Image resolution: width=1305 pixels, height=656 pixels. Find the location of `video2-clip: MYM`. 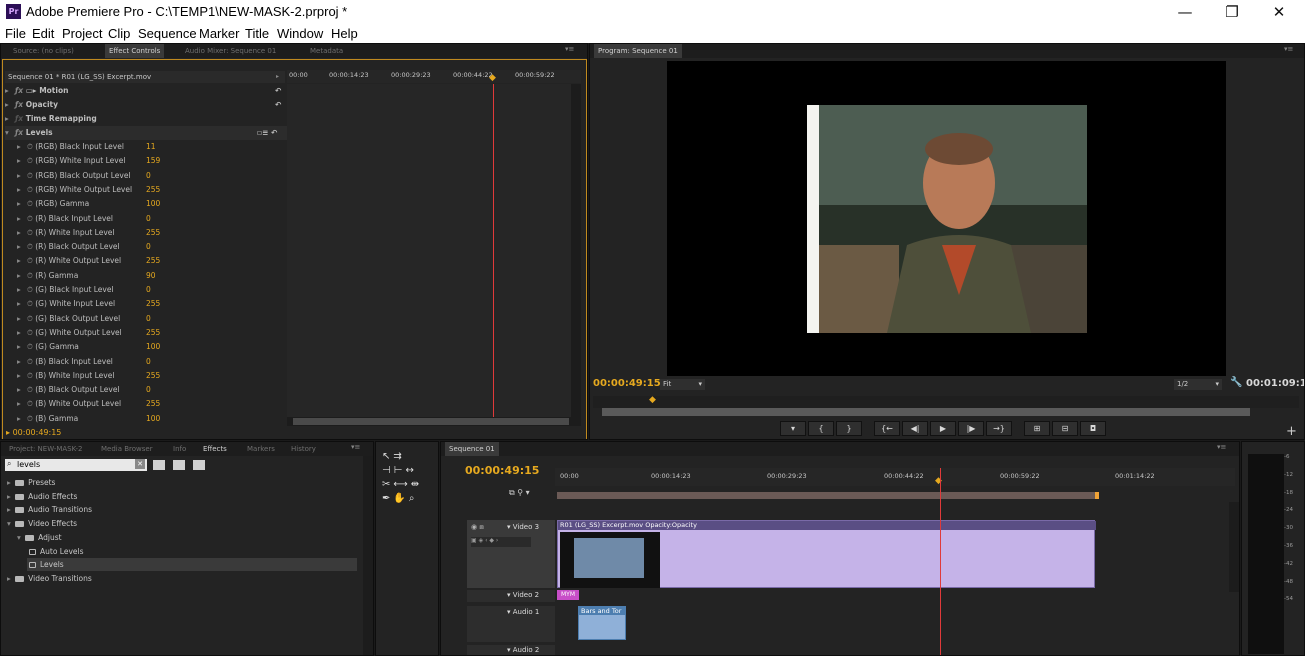

video2-clip: MYM is located at coordinates (568, 595).